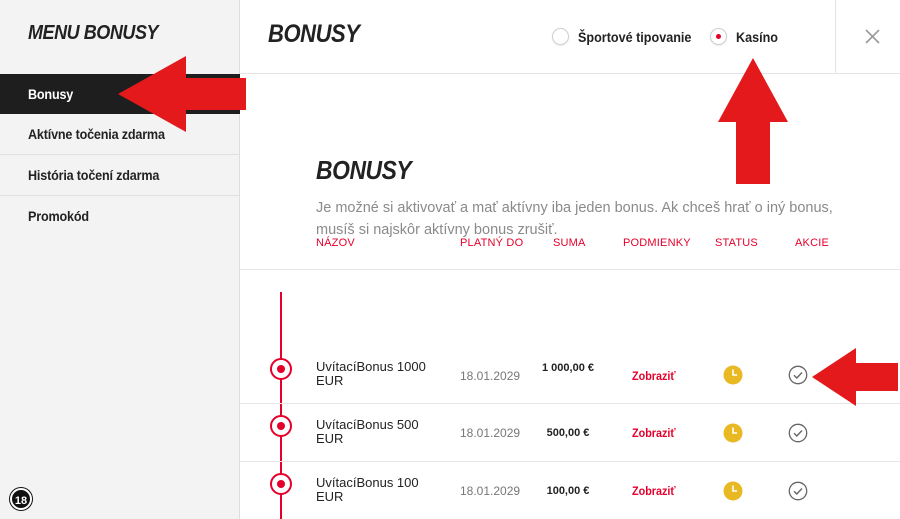  What do you see at coordinates (657, 243) in the screenshot?
I see `column-header-podmienky: PODMIENKY` at bounding box center [657, 243].